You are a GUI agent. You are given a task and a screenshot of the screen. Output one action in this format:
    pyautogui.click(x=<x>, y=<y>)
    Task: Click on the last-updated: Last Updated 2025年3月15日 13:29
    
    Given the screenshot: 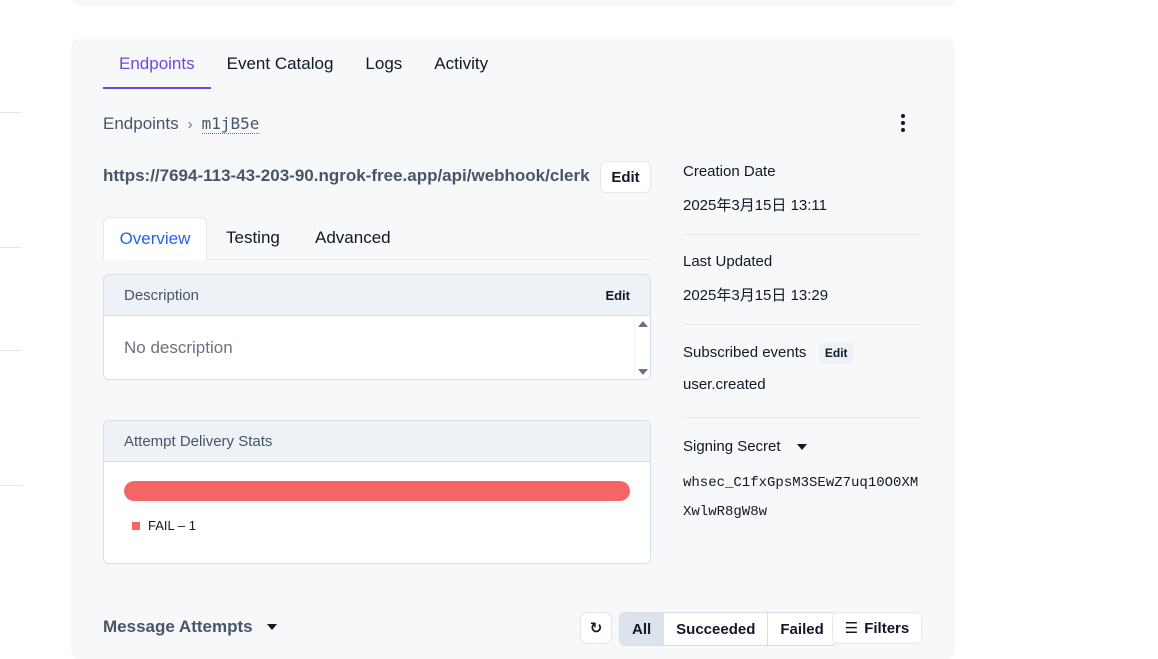 What is the action you would take?
    pyautogui.click(x=802, y=279)
    